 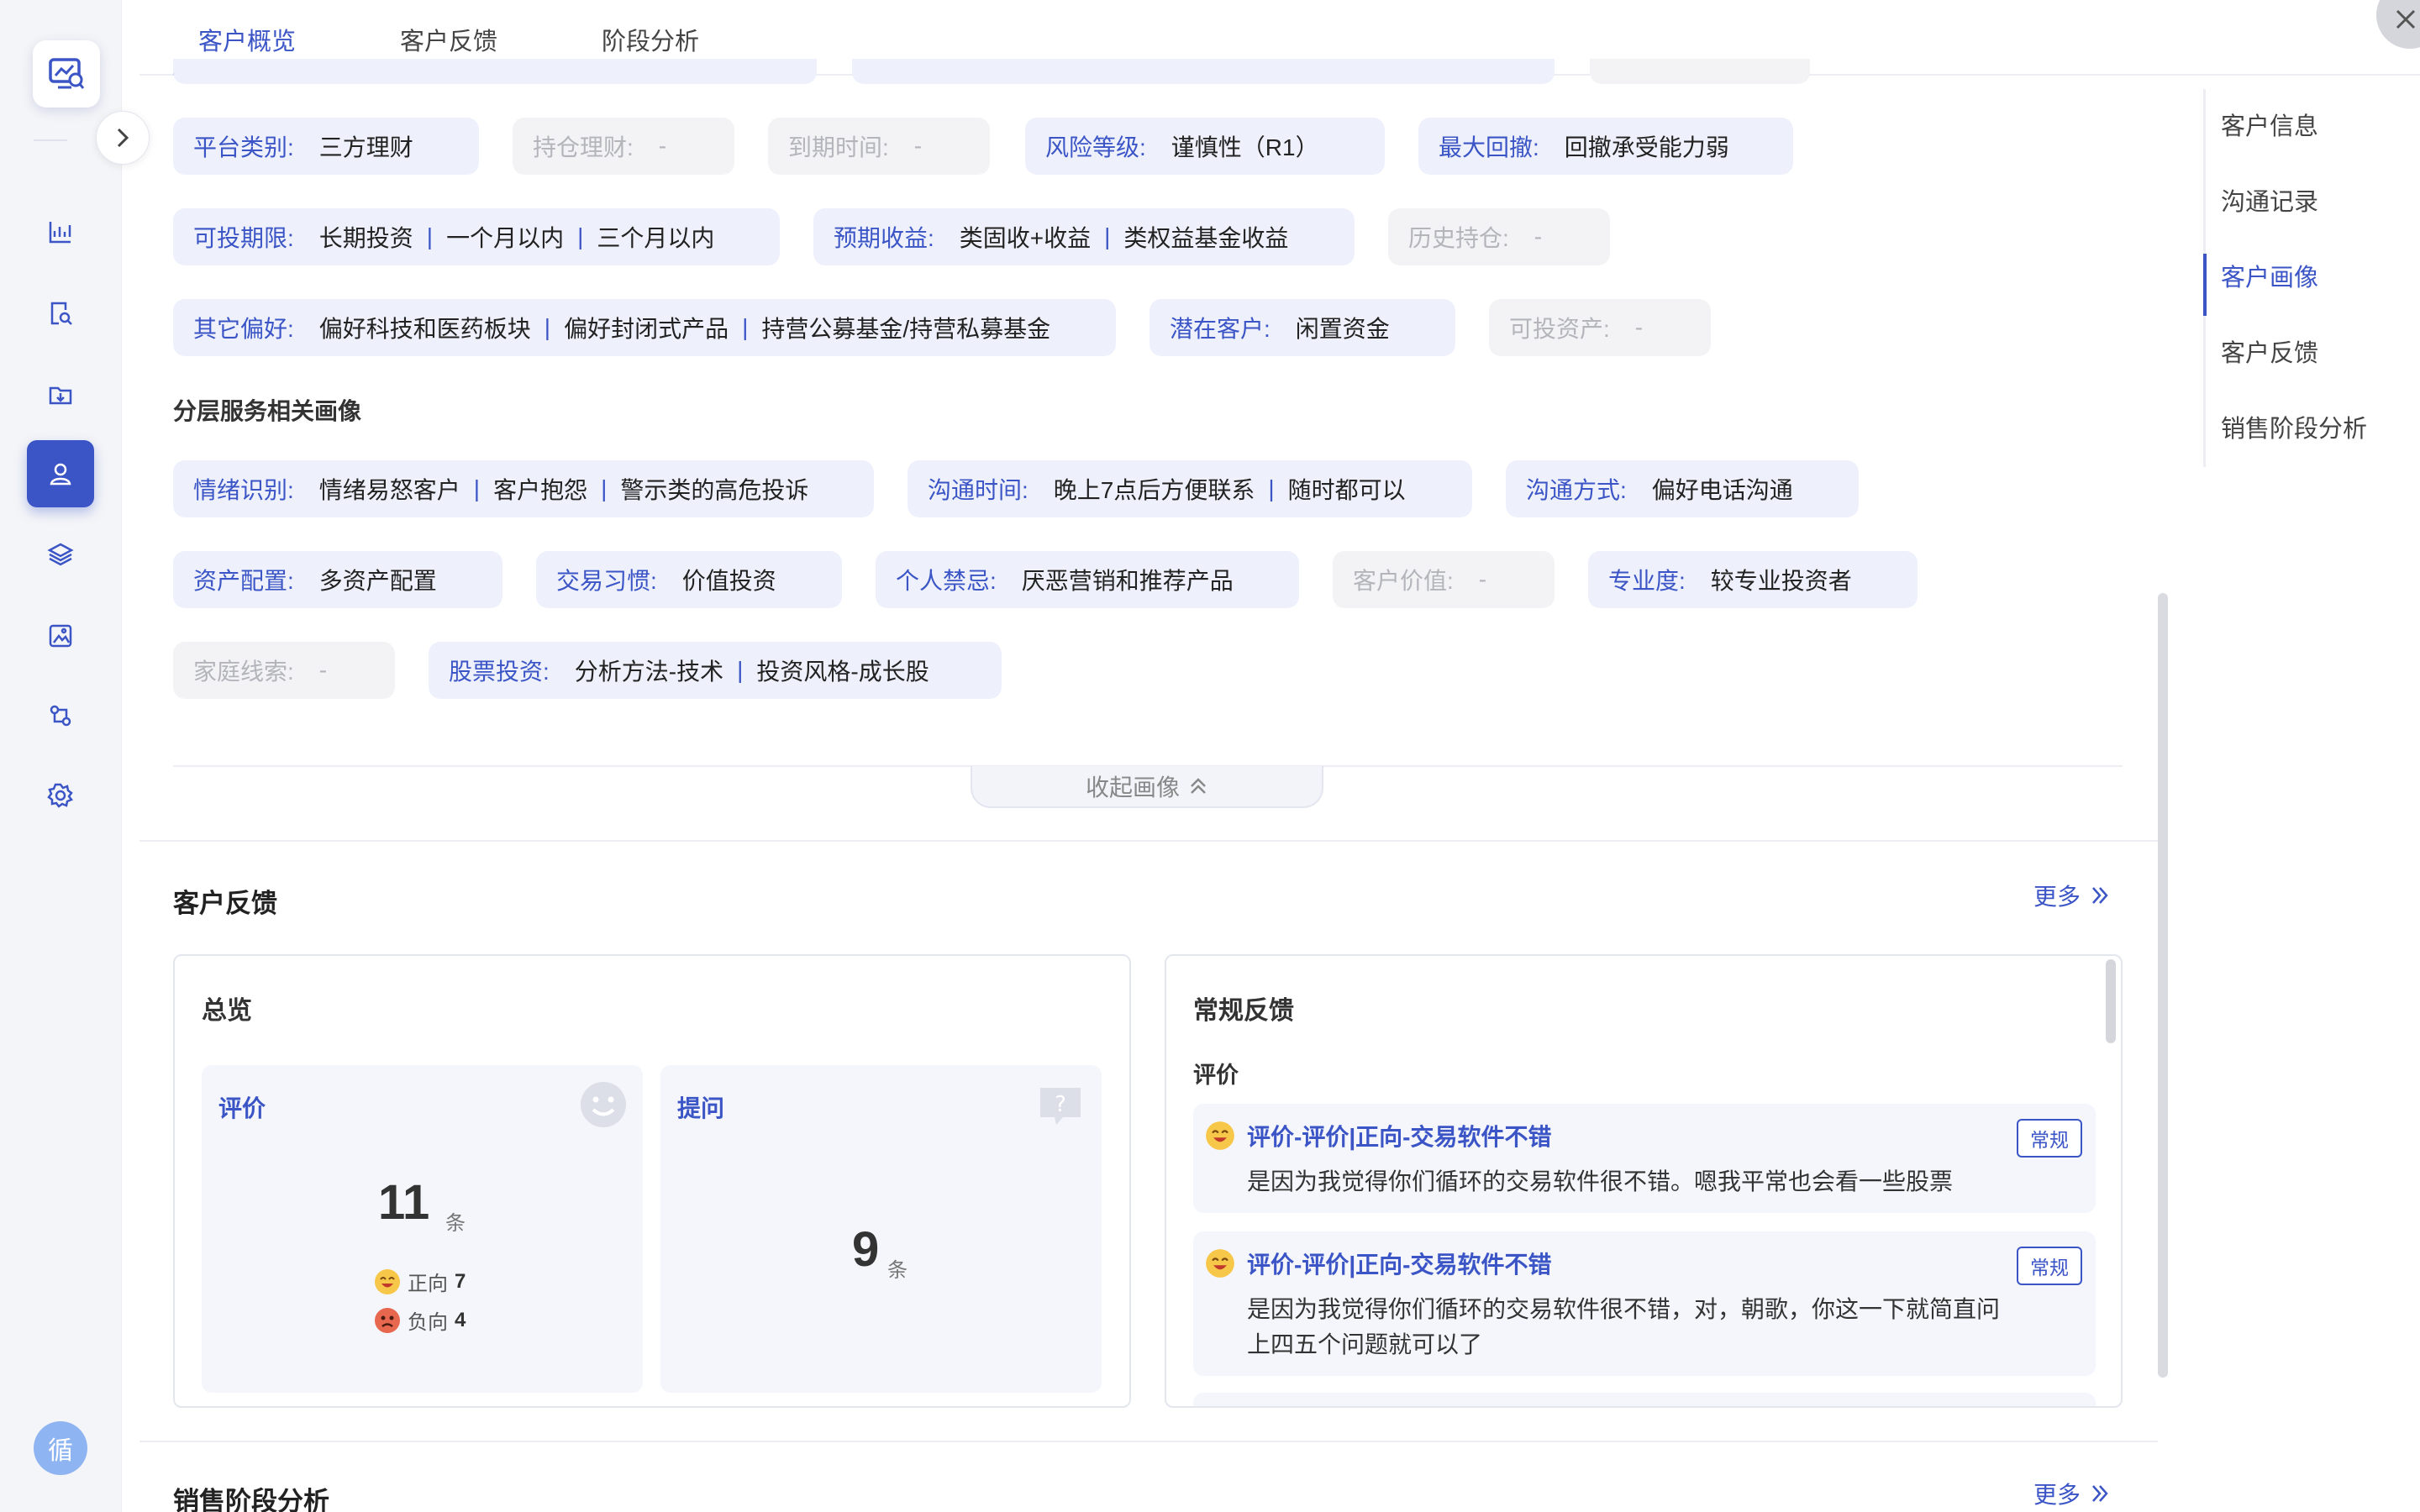 I want to click on sales-stage-more-link: 更多, so click(x=2072, y=1493).